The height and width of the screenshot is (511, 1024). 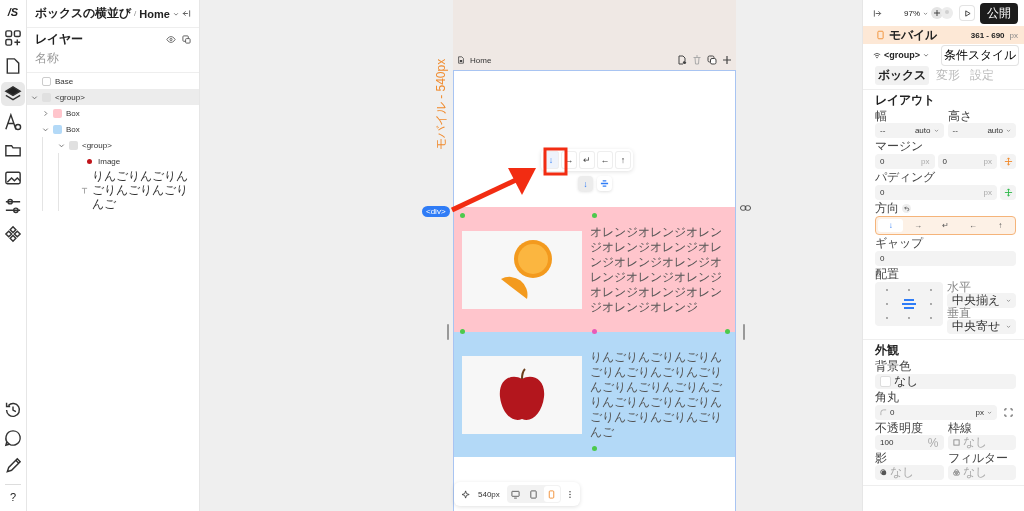 I want to click on add-user-icon, so click(x=937, y=13).